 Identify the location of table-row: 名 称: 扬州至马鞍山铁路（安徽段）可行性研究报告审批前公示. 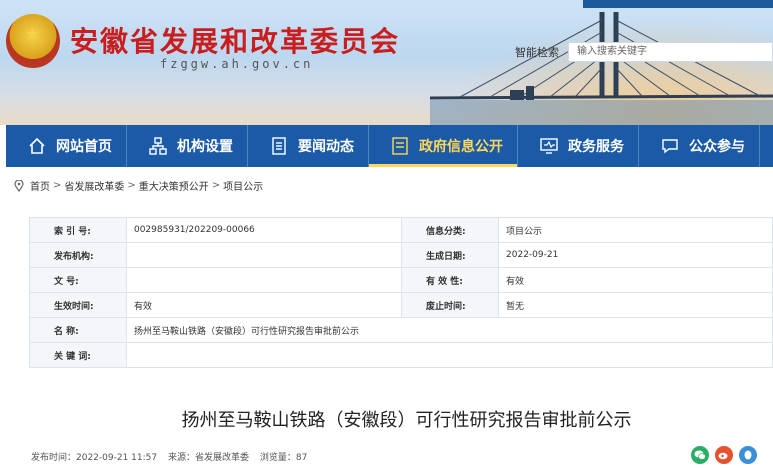
(401, 330).